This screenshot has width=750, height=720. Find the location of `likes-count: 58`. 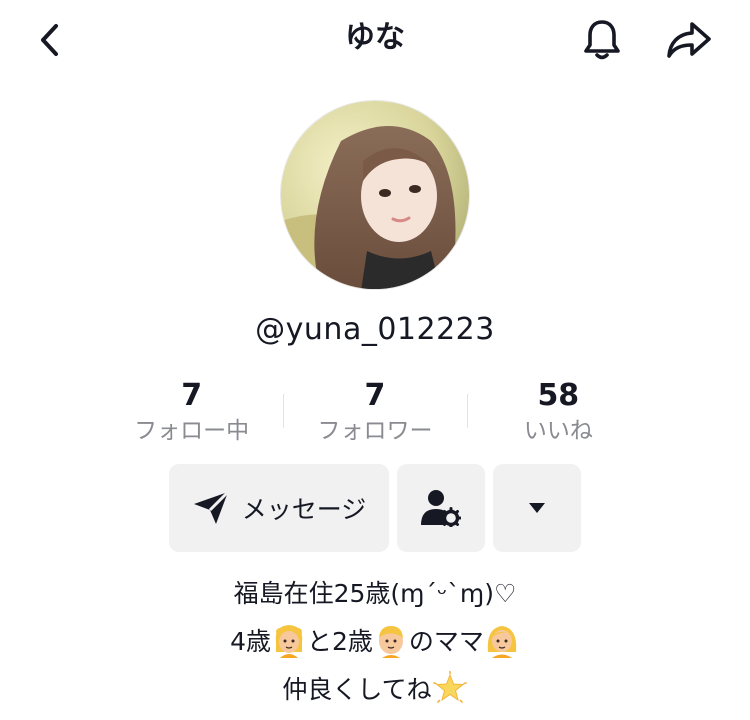

likes-count: 58 is located at coordinates (558, 395).